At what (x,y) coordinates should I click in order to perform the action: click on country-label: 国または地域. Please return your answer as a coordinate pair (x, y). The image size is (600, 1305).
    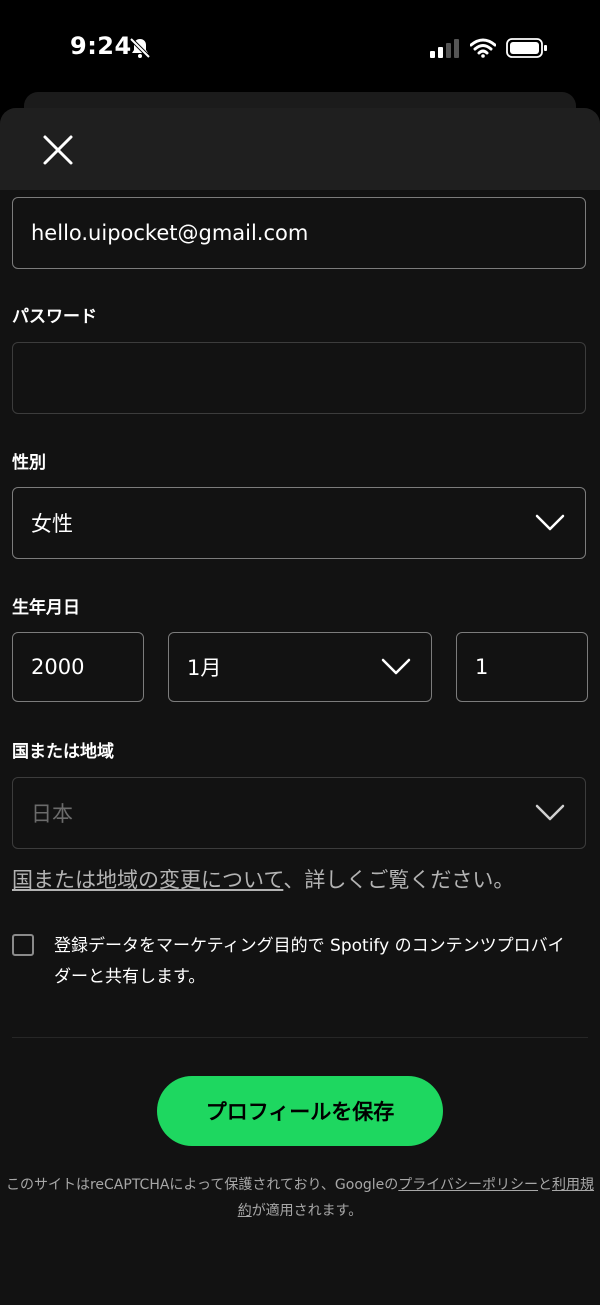
    Looking at the image, I should click on (63, 752).